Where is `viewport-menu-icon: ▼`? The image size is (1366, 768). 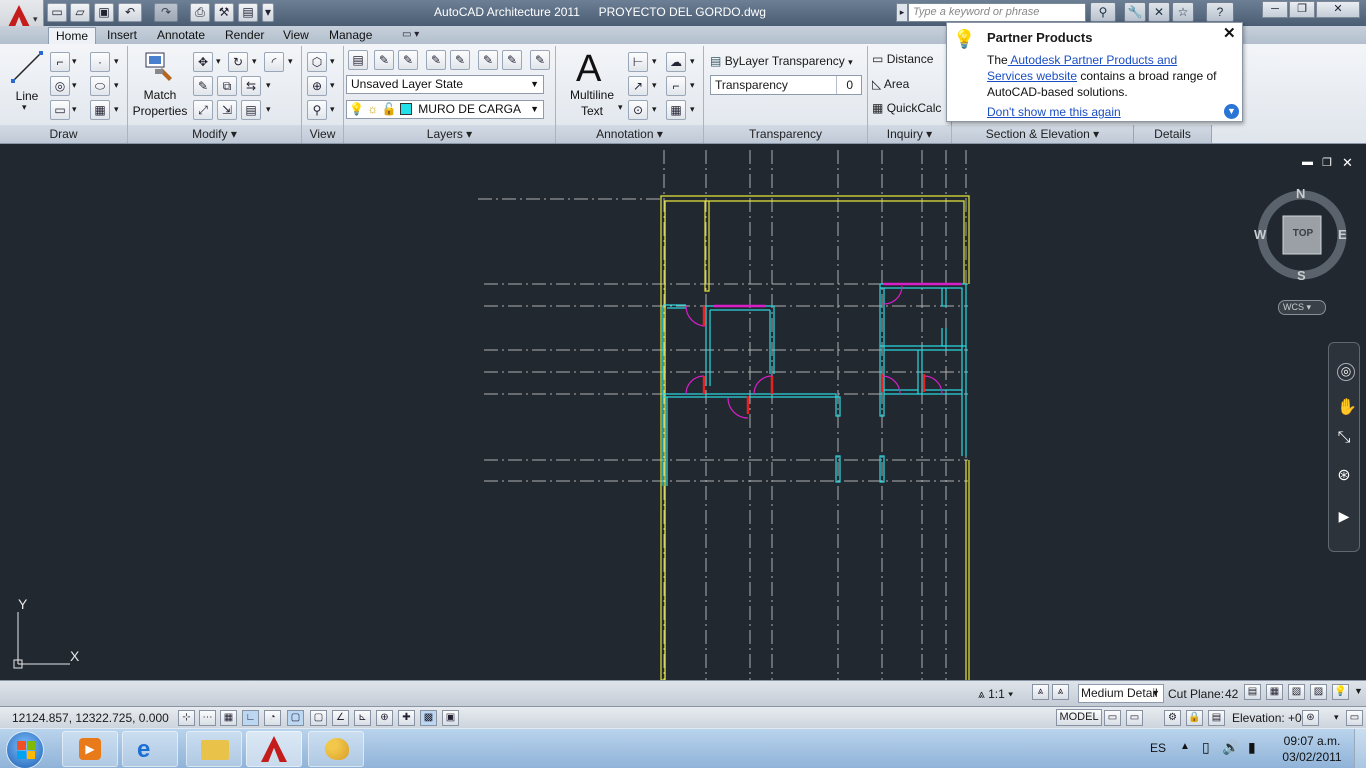 viewport-menu-icon: ▼ is located at coordinates (1358, 691).